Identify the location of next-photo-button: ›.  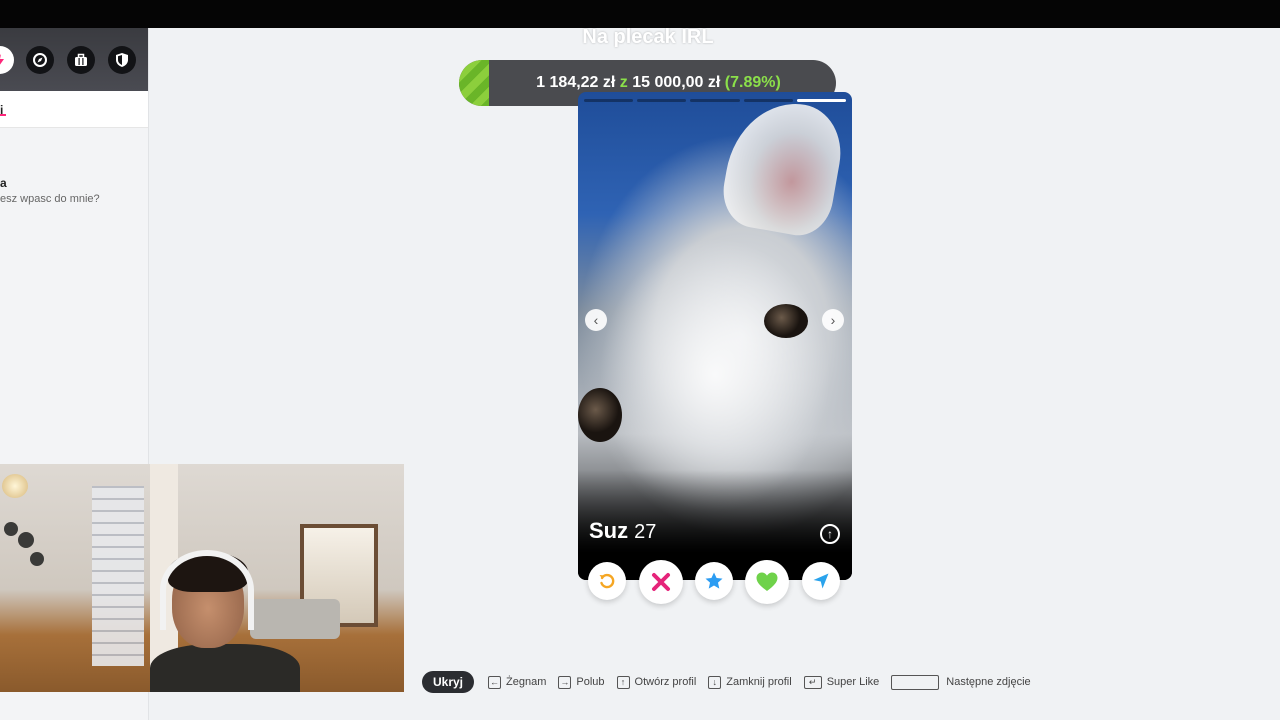
(833, 320).